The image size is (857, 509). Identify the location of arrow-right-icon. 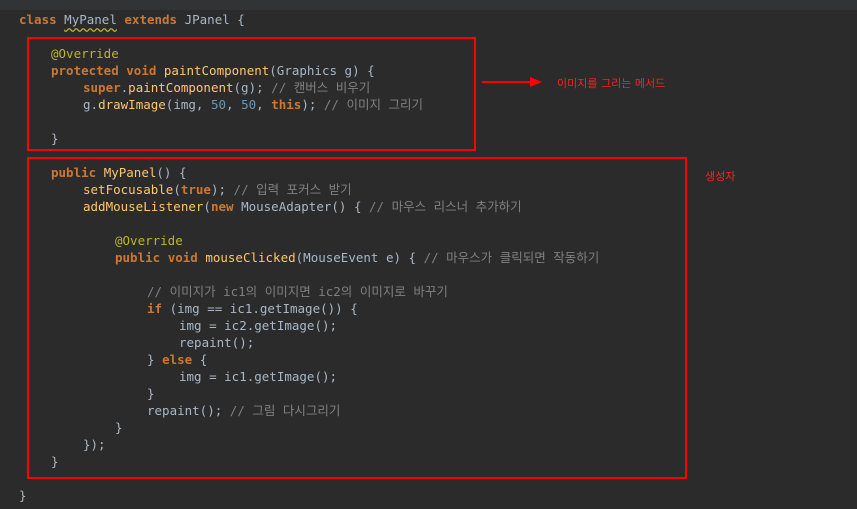
(512, 82).